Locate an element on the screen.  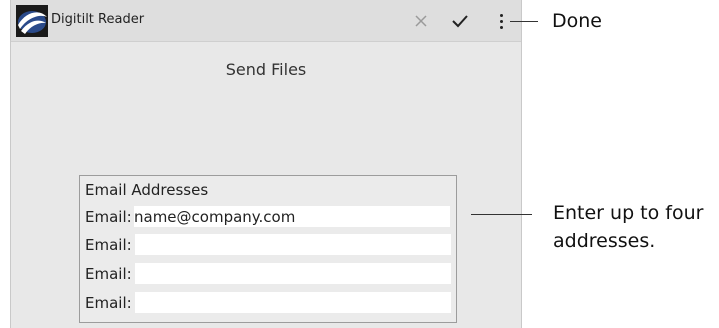
checkmark-icon is located at coordinates (460, 21).